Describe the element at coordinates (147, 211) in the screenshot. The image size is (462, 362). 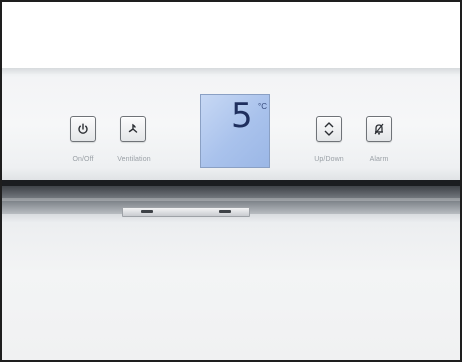
I see `handle-slot-left` at that location.